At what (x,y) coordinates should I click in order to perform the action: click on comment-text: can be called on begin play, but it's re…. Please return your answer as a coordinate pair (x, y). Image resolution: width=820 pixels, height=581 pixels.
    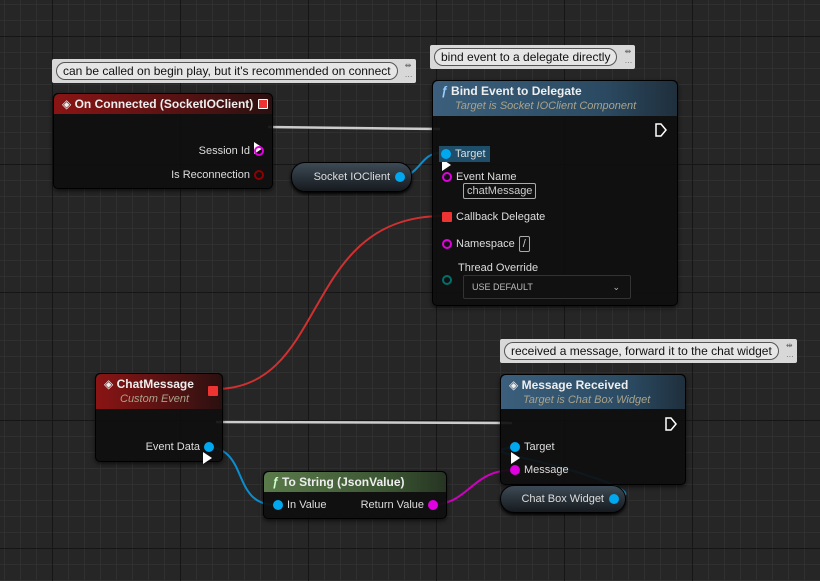
    Looking at the image, I should click on (227, 71).